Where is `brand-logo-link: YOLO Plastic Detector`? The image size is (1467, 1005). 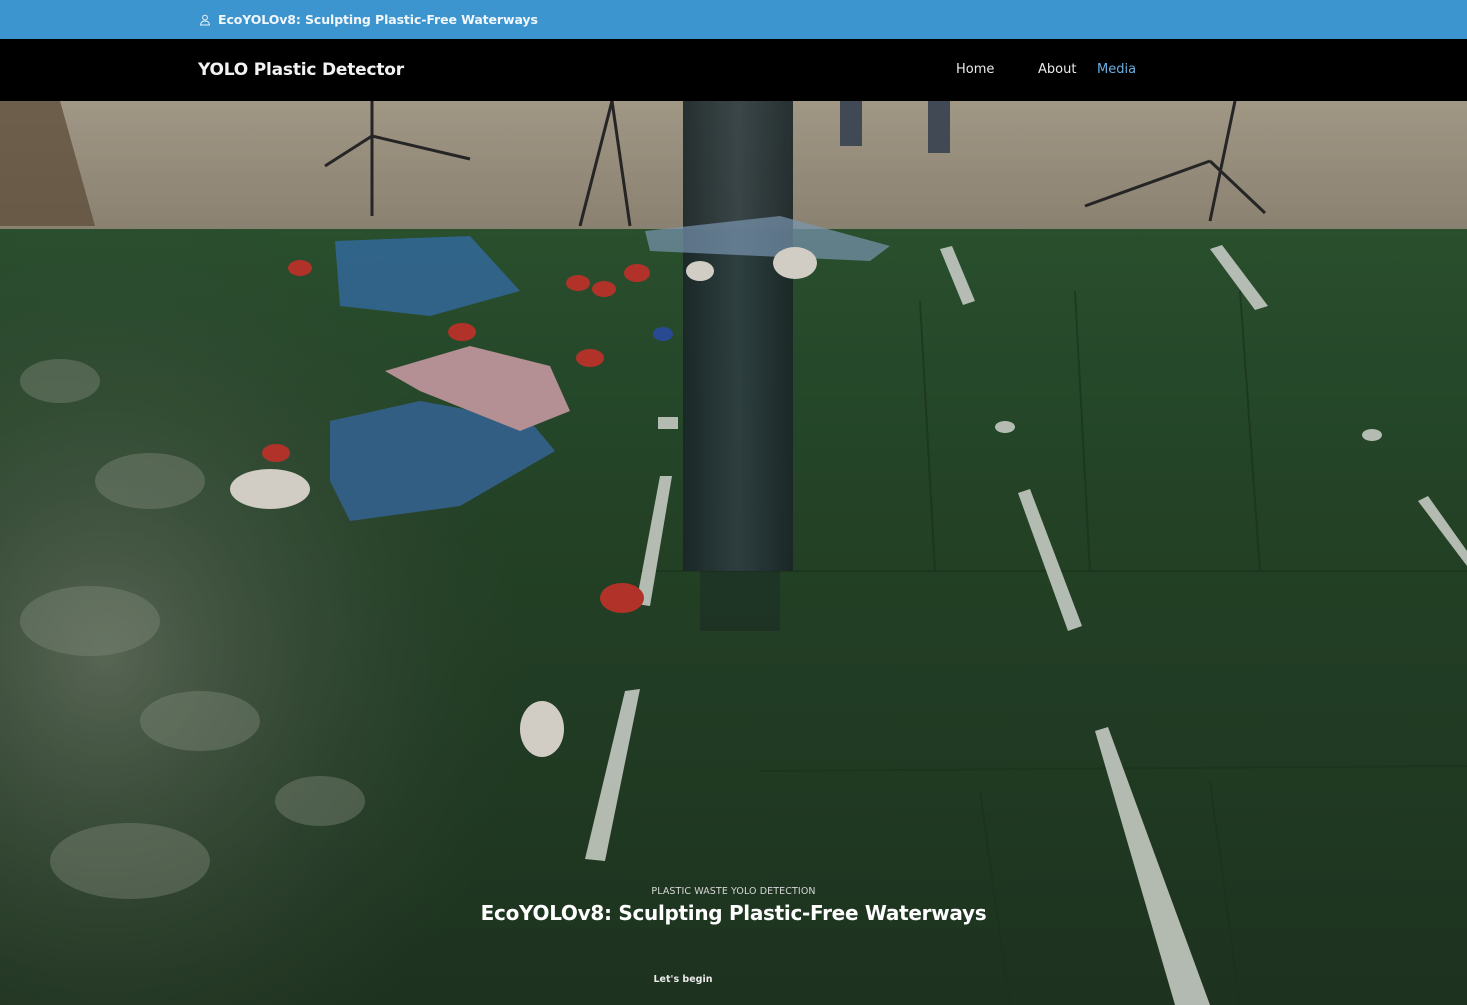 brand-logo-link: YOLO Plastic Detector is located at coordinates (301, 70).